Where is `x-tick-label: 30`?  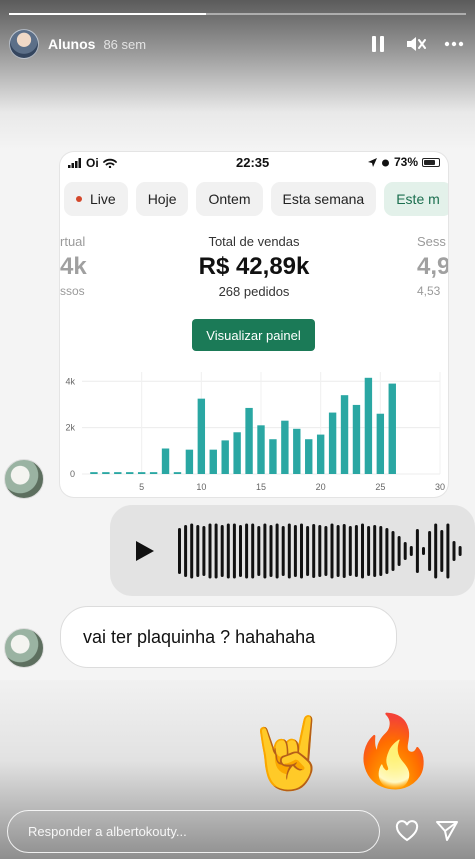 x-tick-label: 30 is located at coordinates (440, 487).